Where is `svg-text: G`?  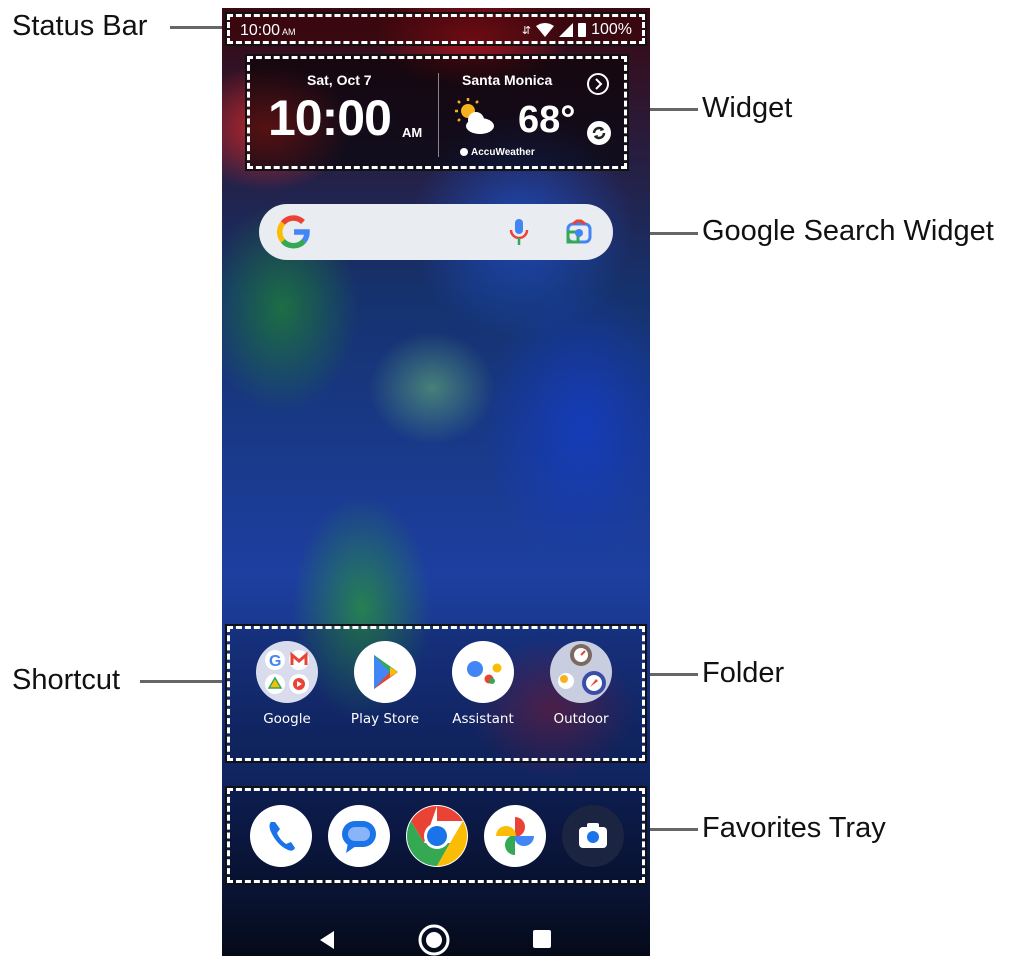 svg-text: G is located at coordinates (275, 661).